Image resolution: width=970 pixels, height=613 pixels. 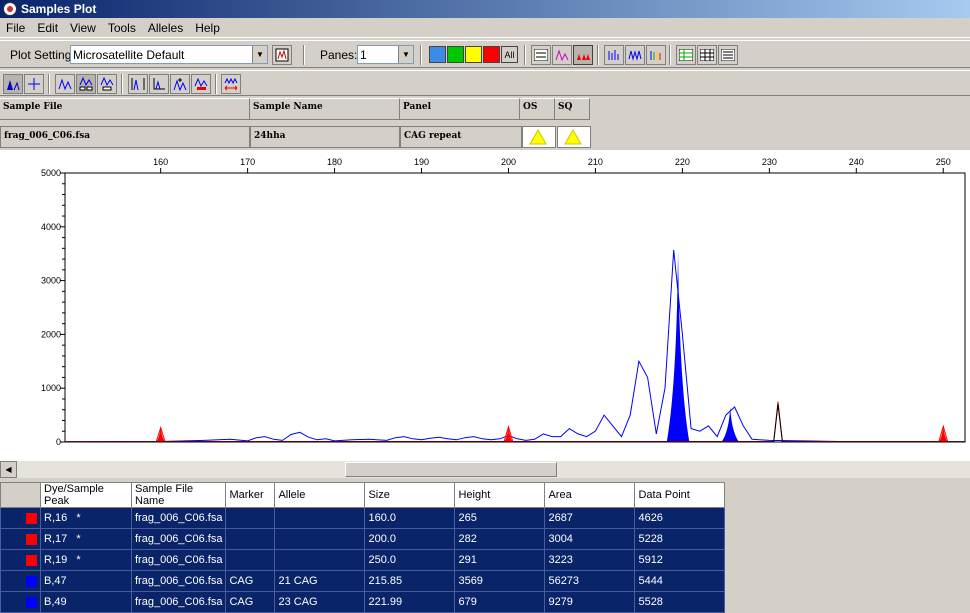 I want to click on size-label-icon, so click(x=107, y=84).